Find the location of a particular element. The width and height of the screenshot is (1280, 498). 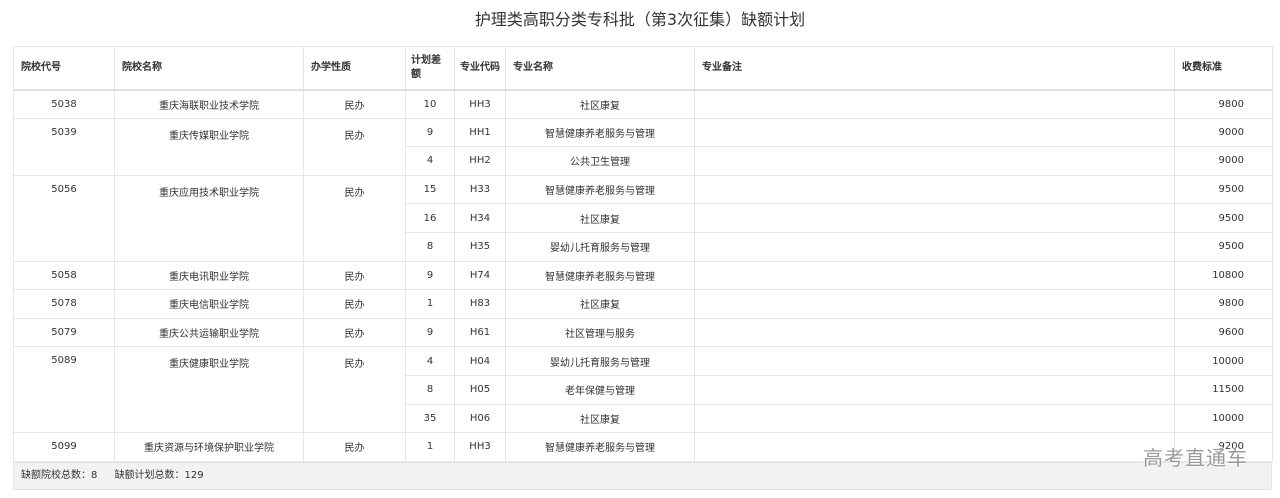

major-code-cell: HH2 is located at coordinates (480, 161).